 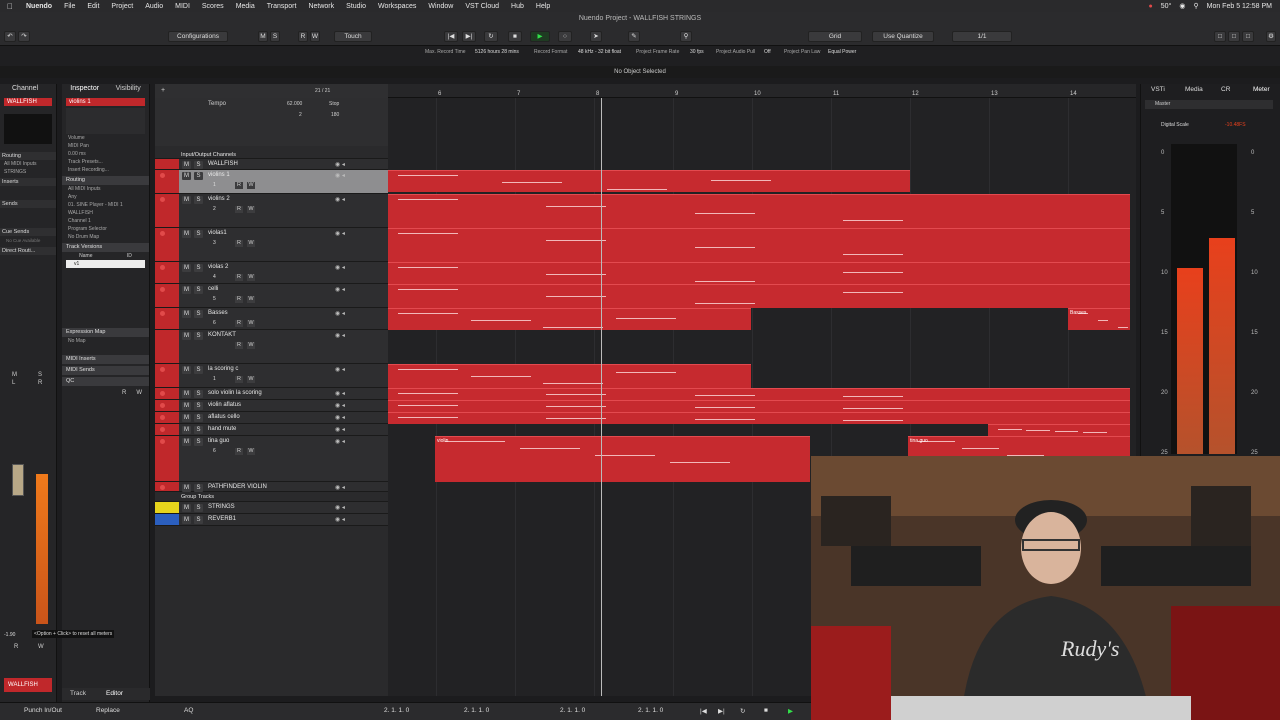 What do you see at coordinates (105, 205) in the screenshot?
I see `inspector-output: 01. SINE Player - MIDI 1` at bounding box center [105, 205].